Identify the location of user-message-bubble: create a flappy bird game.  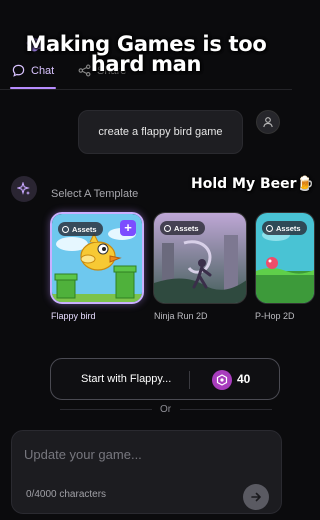
(160, 132).